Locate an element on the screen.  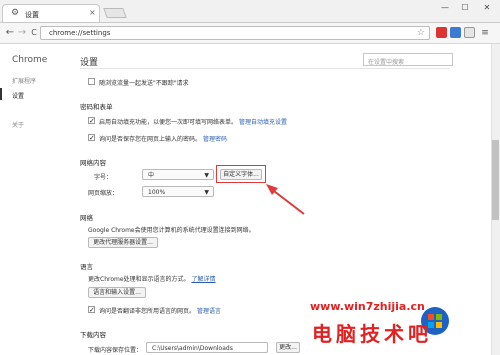
languages-description: 更改Chrome处理和显示语言的方式。 了解详情 is located at coordinates (151, 278).